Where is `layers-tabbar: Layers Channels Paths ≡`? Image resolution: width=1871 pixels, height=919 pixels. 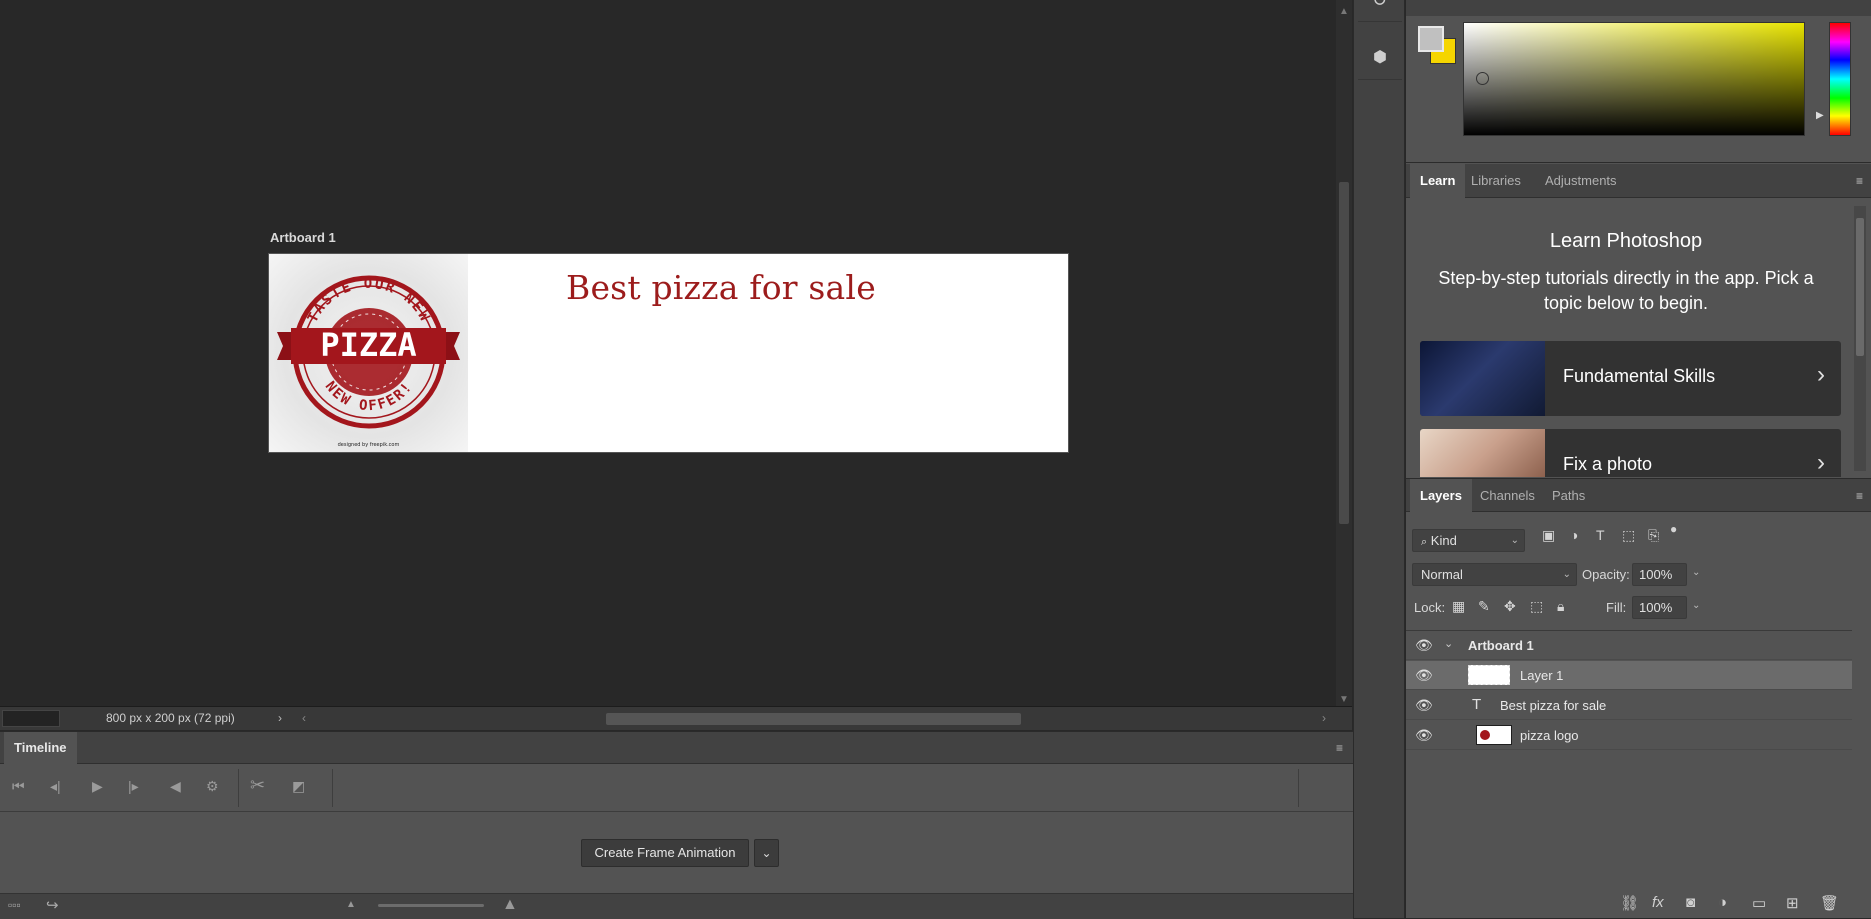 layers-tabbar: Layers Channels Paths ≡ is located at coordinates (1638, 495).